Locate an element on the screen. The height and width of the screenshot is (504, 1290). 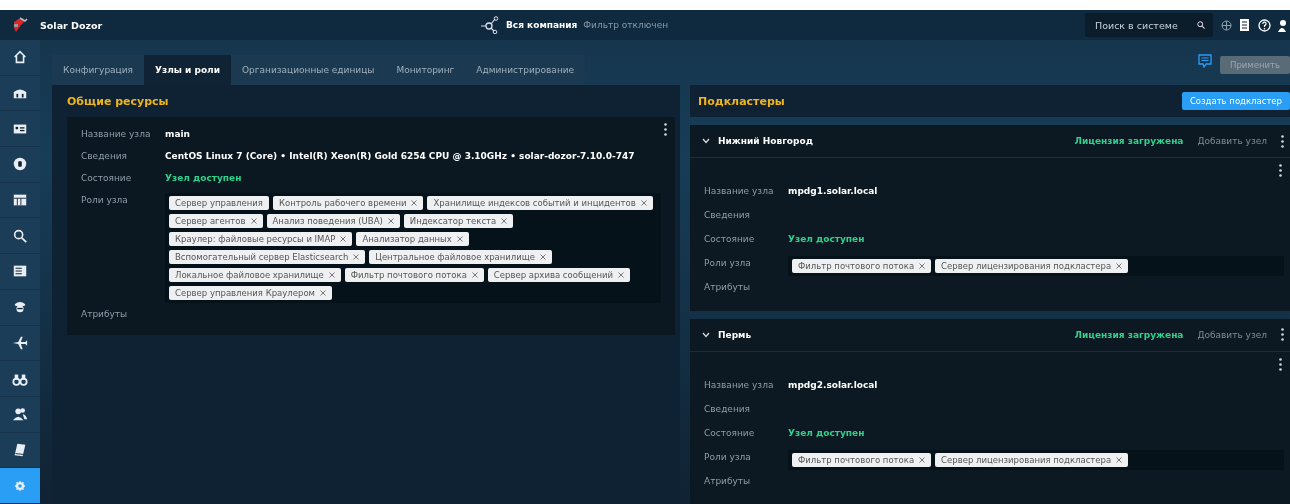
scope-name: Вся компания is located at coordinates (542, 25).